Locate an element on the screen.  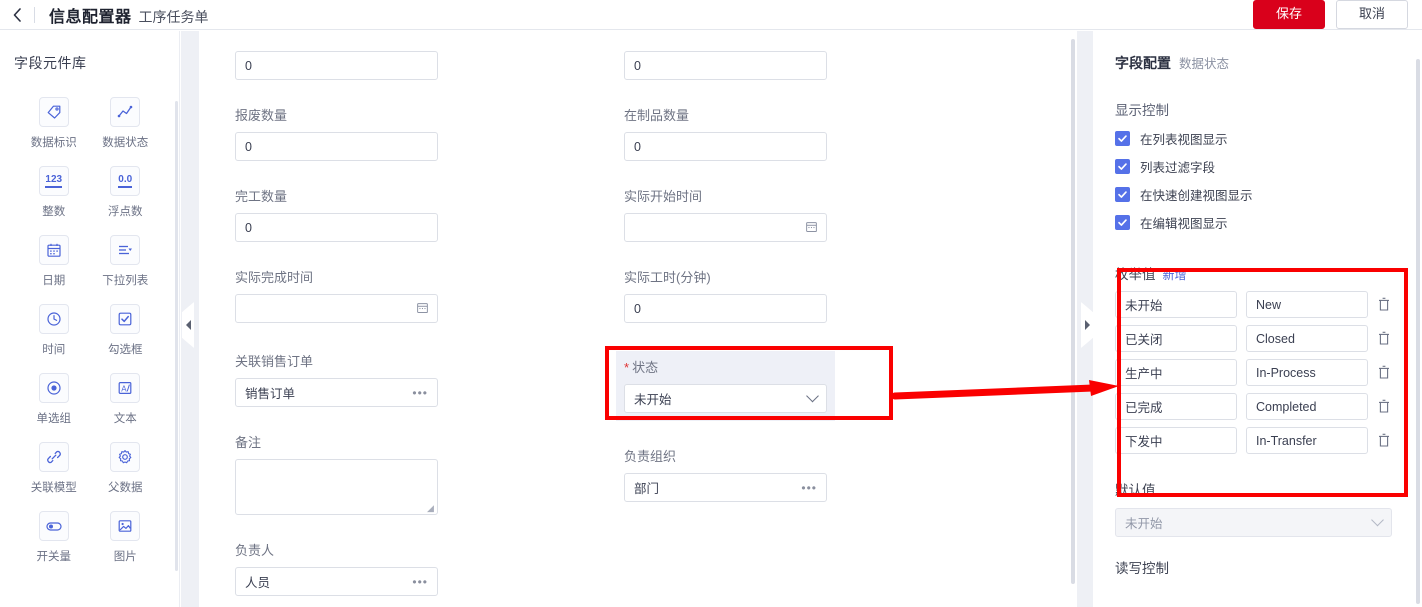
back-button is located at coordinates (17, 15).